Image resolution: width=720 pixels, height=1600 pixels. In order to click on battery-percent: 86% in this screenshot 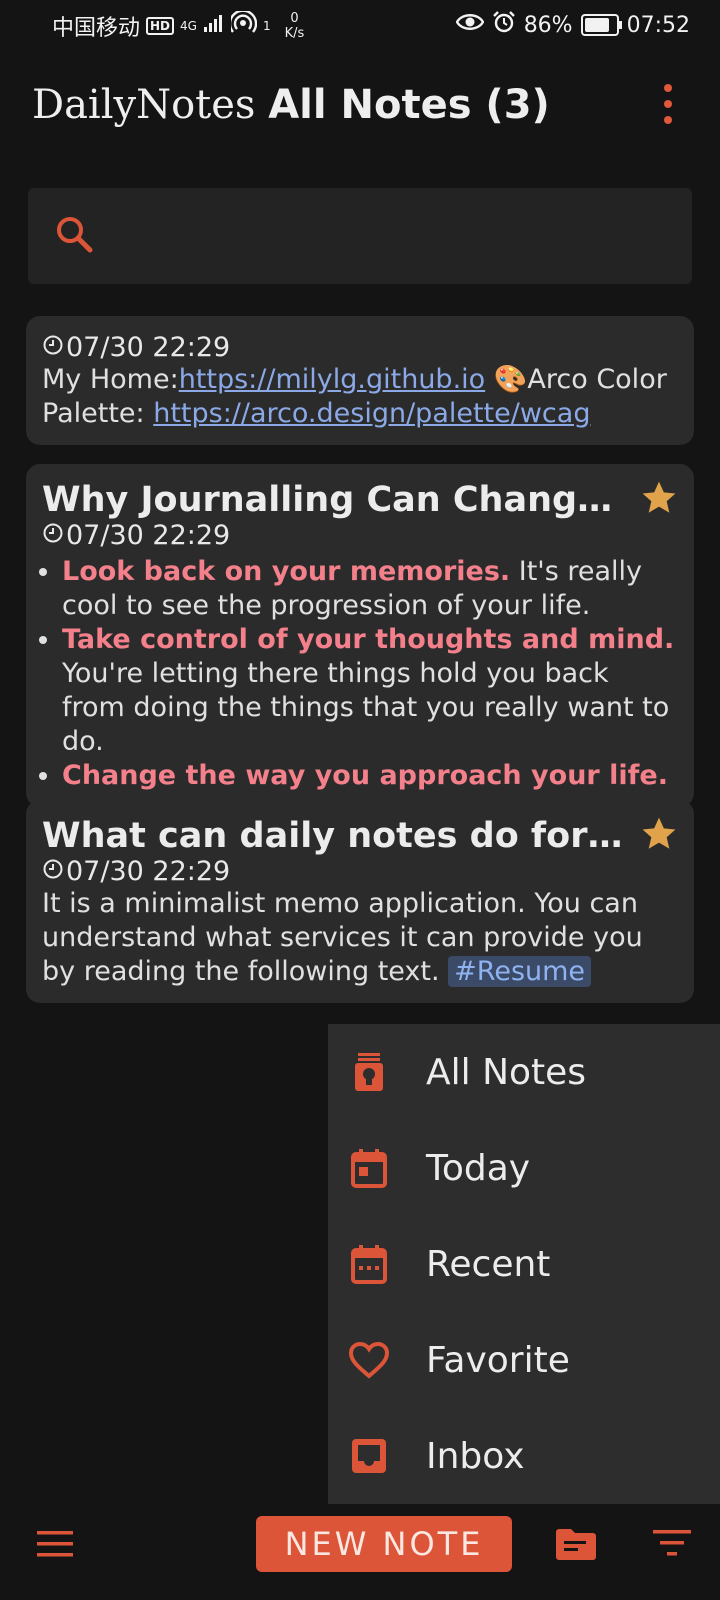, I will do `click(548, 25)`.